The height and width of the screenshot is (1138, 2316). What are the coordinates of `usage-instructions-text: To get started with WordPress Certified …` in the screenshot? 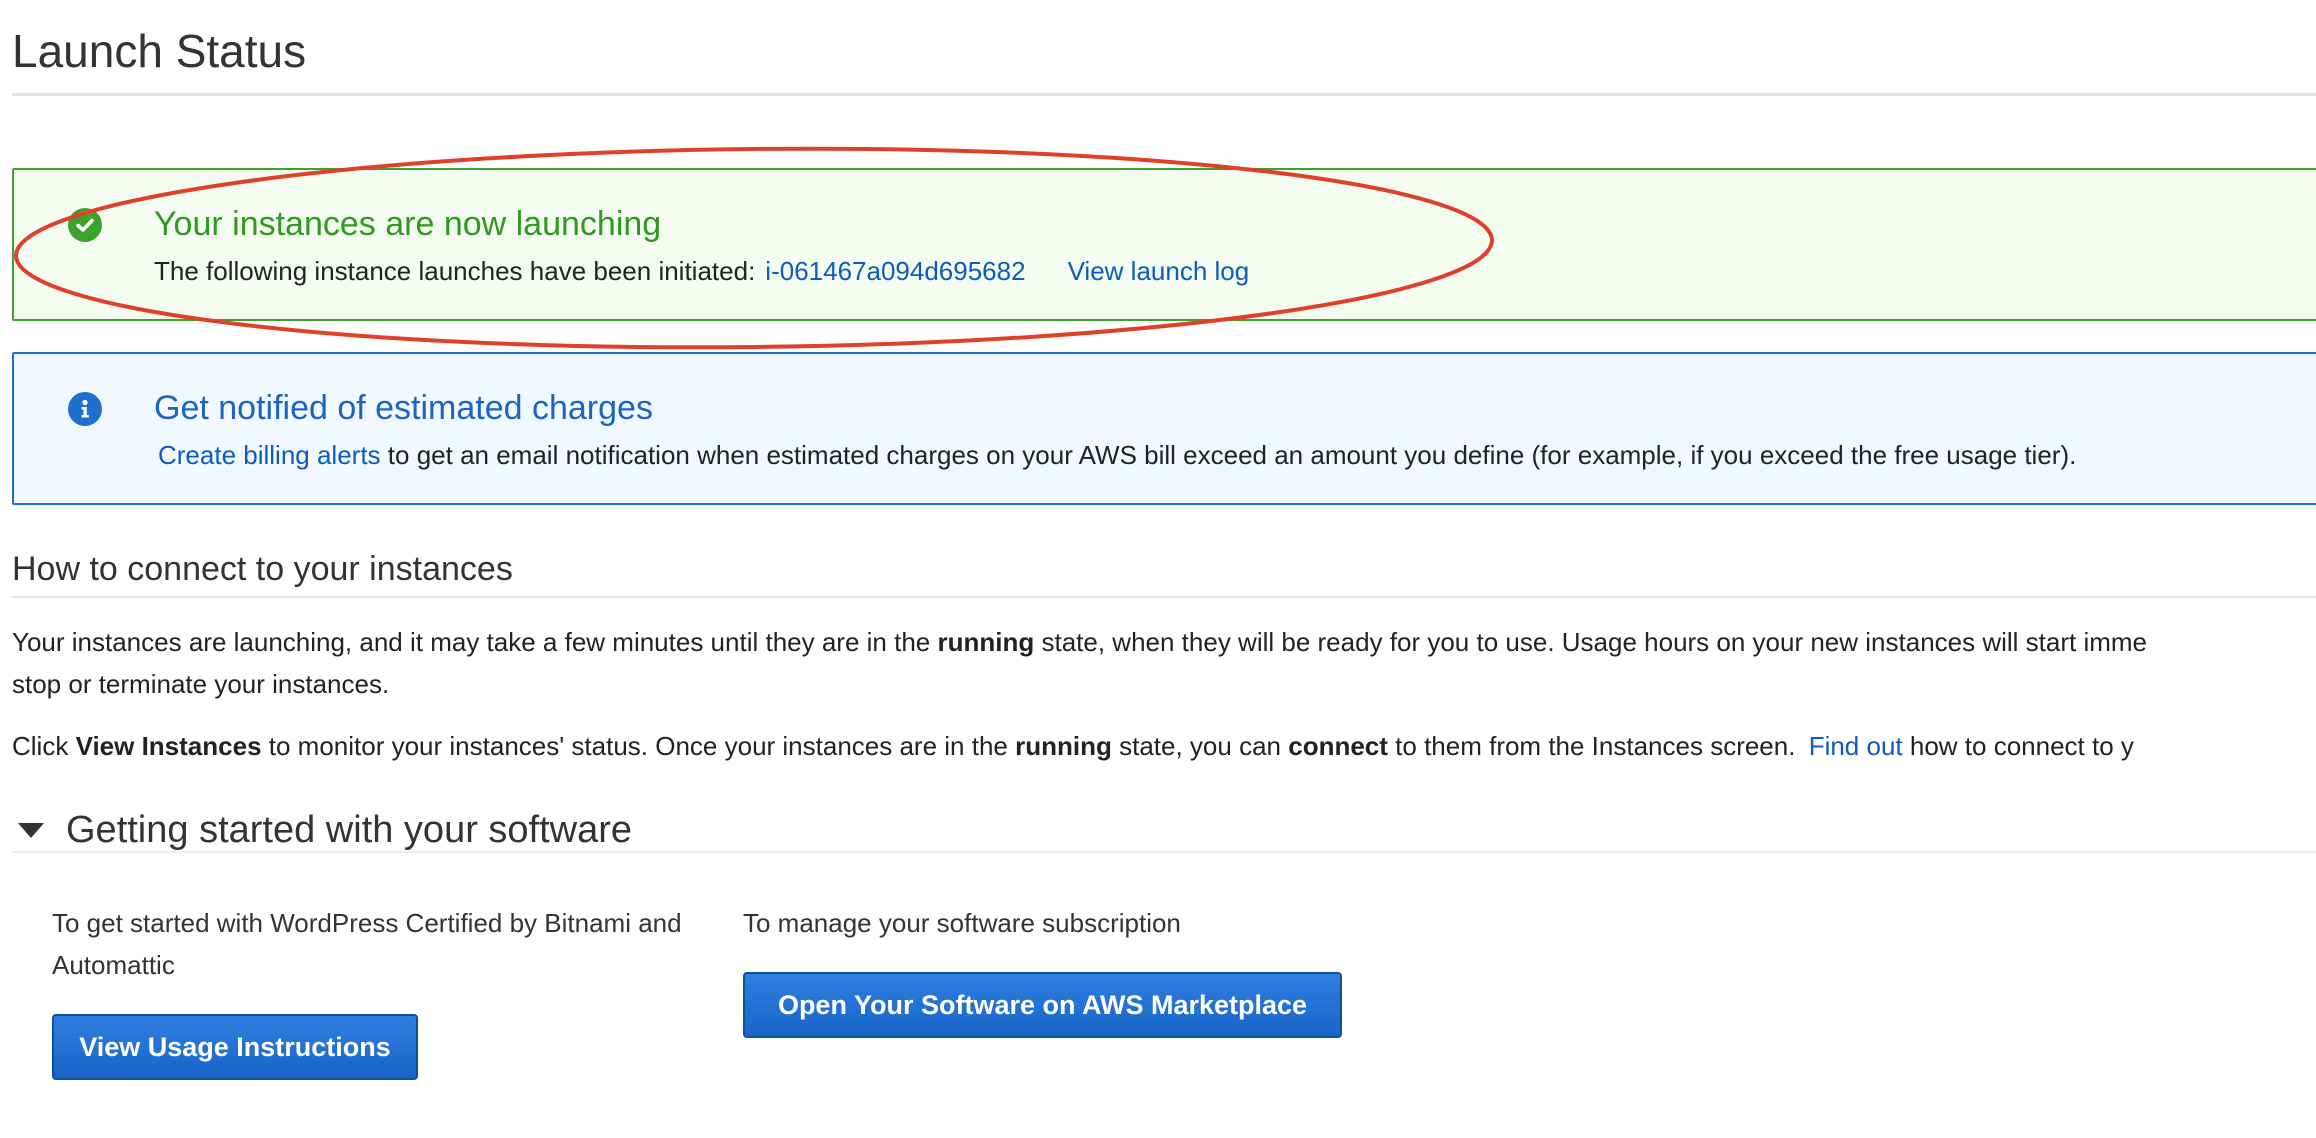 It's located at (367, 944).